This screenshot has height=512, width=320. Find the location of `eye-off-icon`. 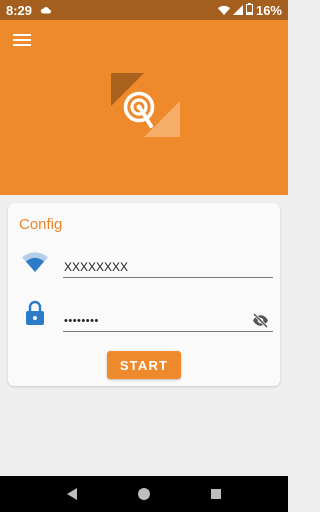

eye-off-icon is located at coordinates (260, 320).